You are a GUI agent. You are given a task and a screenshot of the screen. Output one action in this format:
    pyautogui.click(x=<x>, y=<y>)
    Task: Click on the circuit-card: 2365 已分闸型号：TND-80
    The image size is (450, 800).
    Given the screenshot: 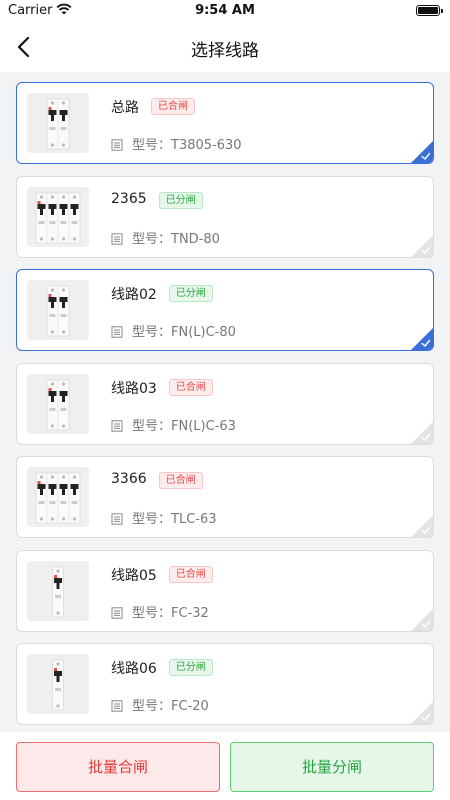 What is the action you would take?
    pyautogui.click(x=225, y=216)
    